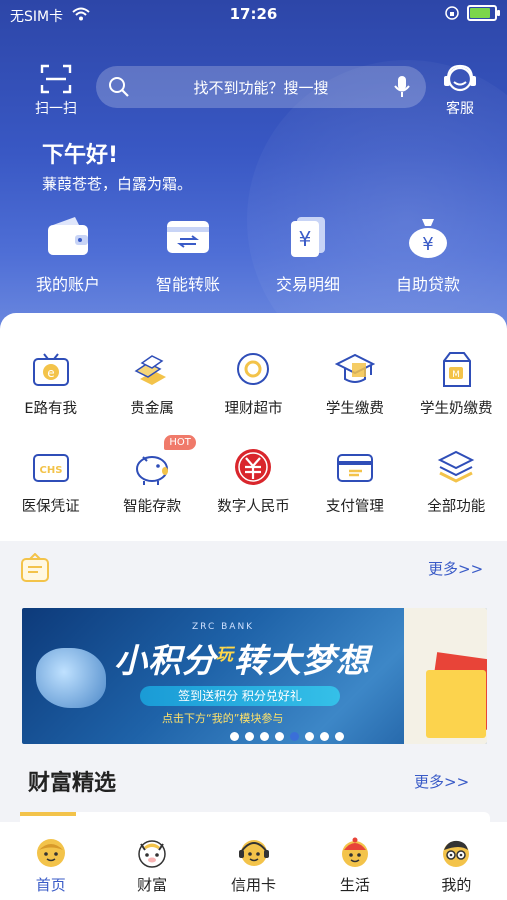 The height and width of the screenshot is (900, 507). Describe the element at coordinates (253, 398) in the screenshot. I see `func-wealth-market: 理财超市` at that location.